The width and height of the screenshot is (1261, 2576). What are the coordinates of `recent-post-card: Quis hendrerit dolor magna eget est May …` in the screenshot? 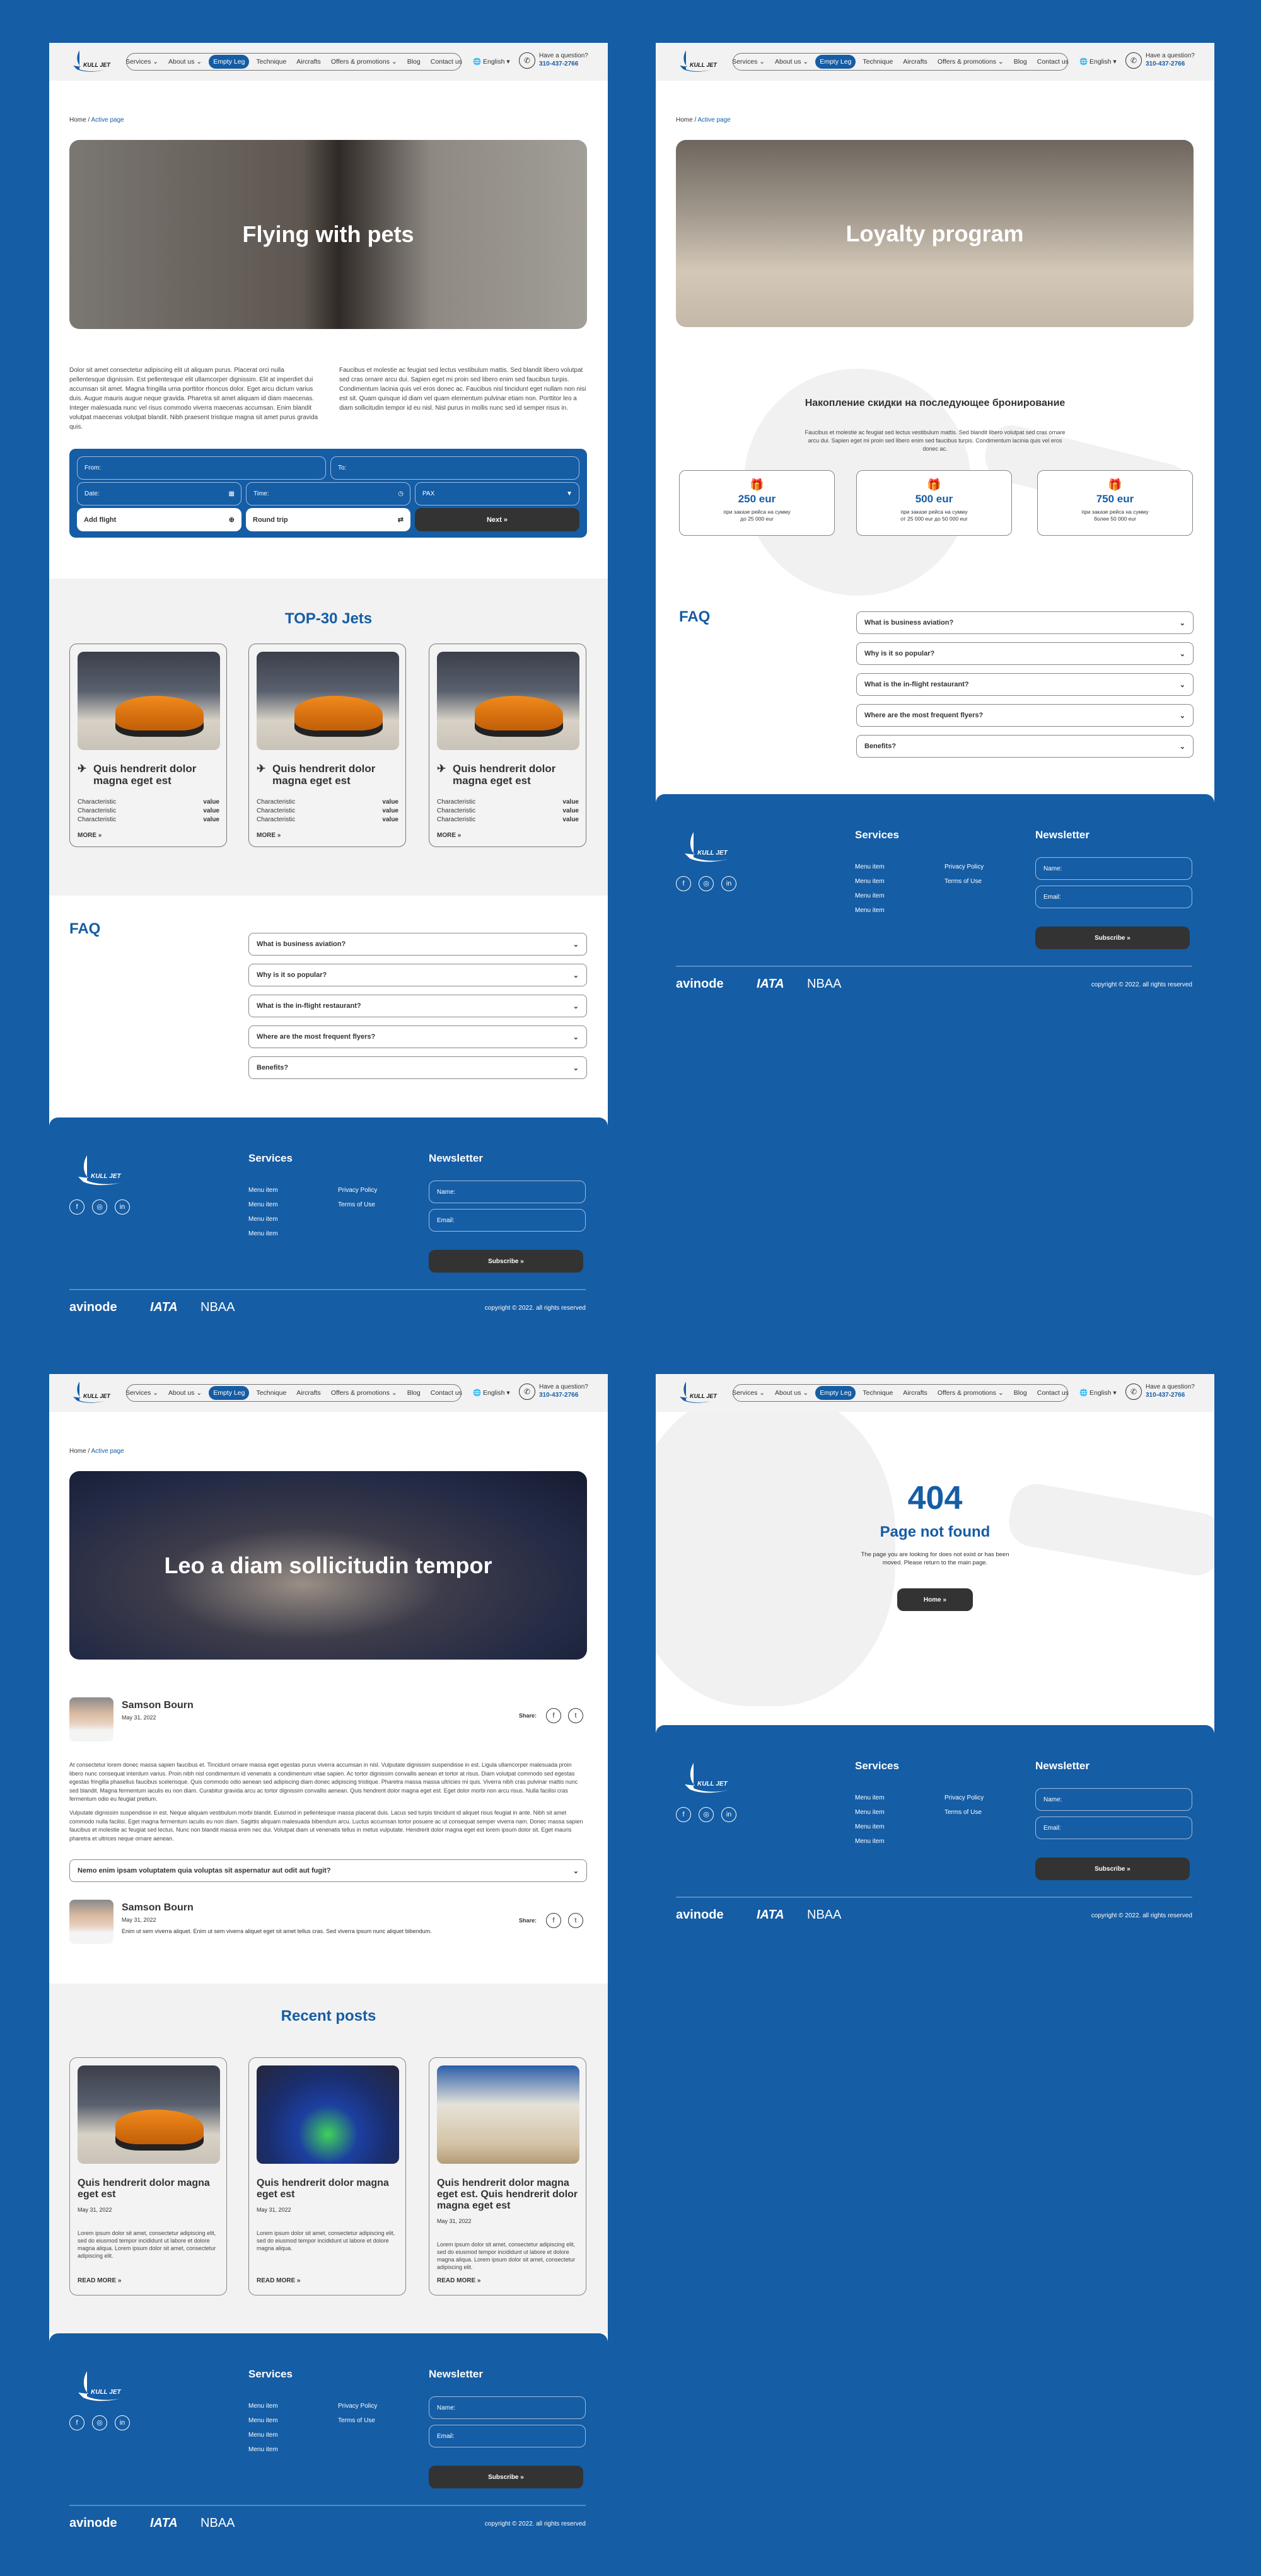 It's located at (148, 2176).